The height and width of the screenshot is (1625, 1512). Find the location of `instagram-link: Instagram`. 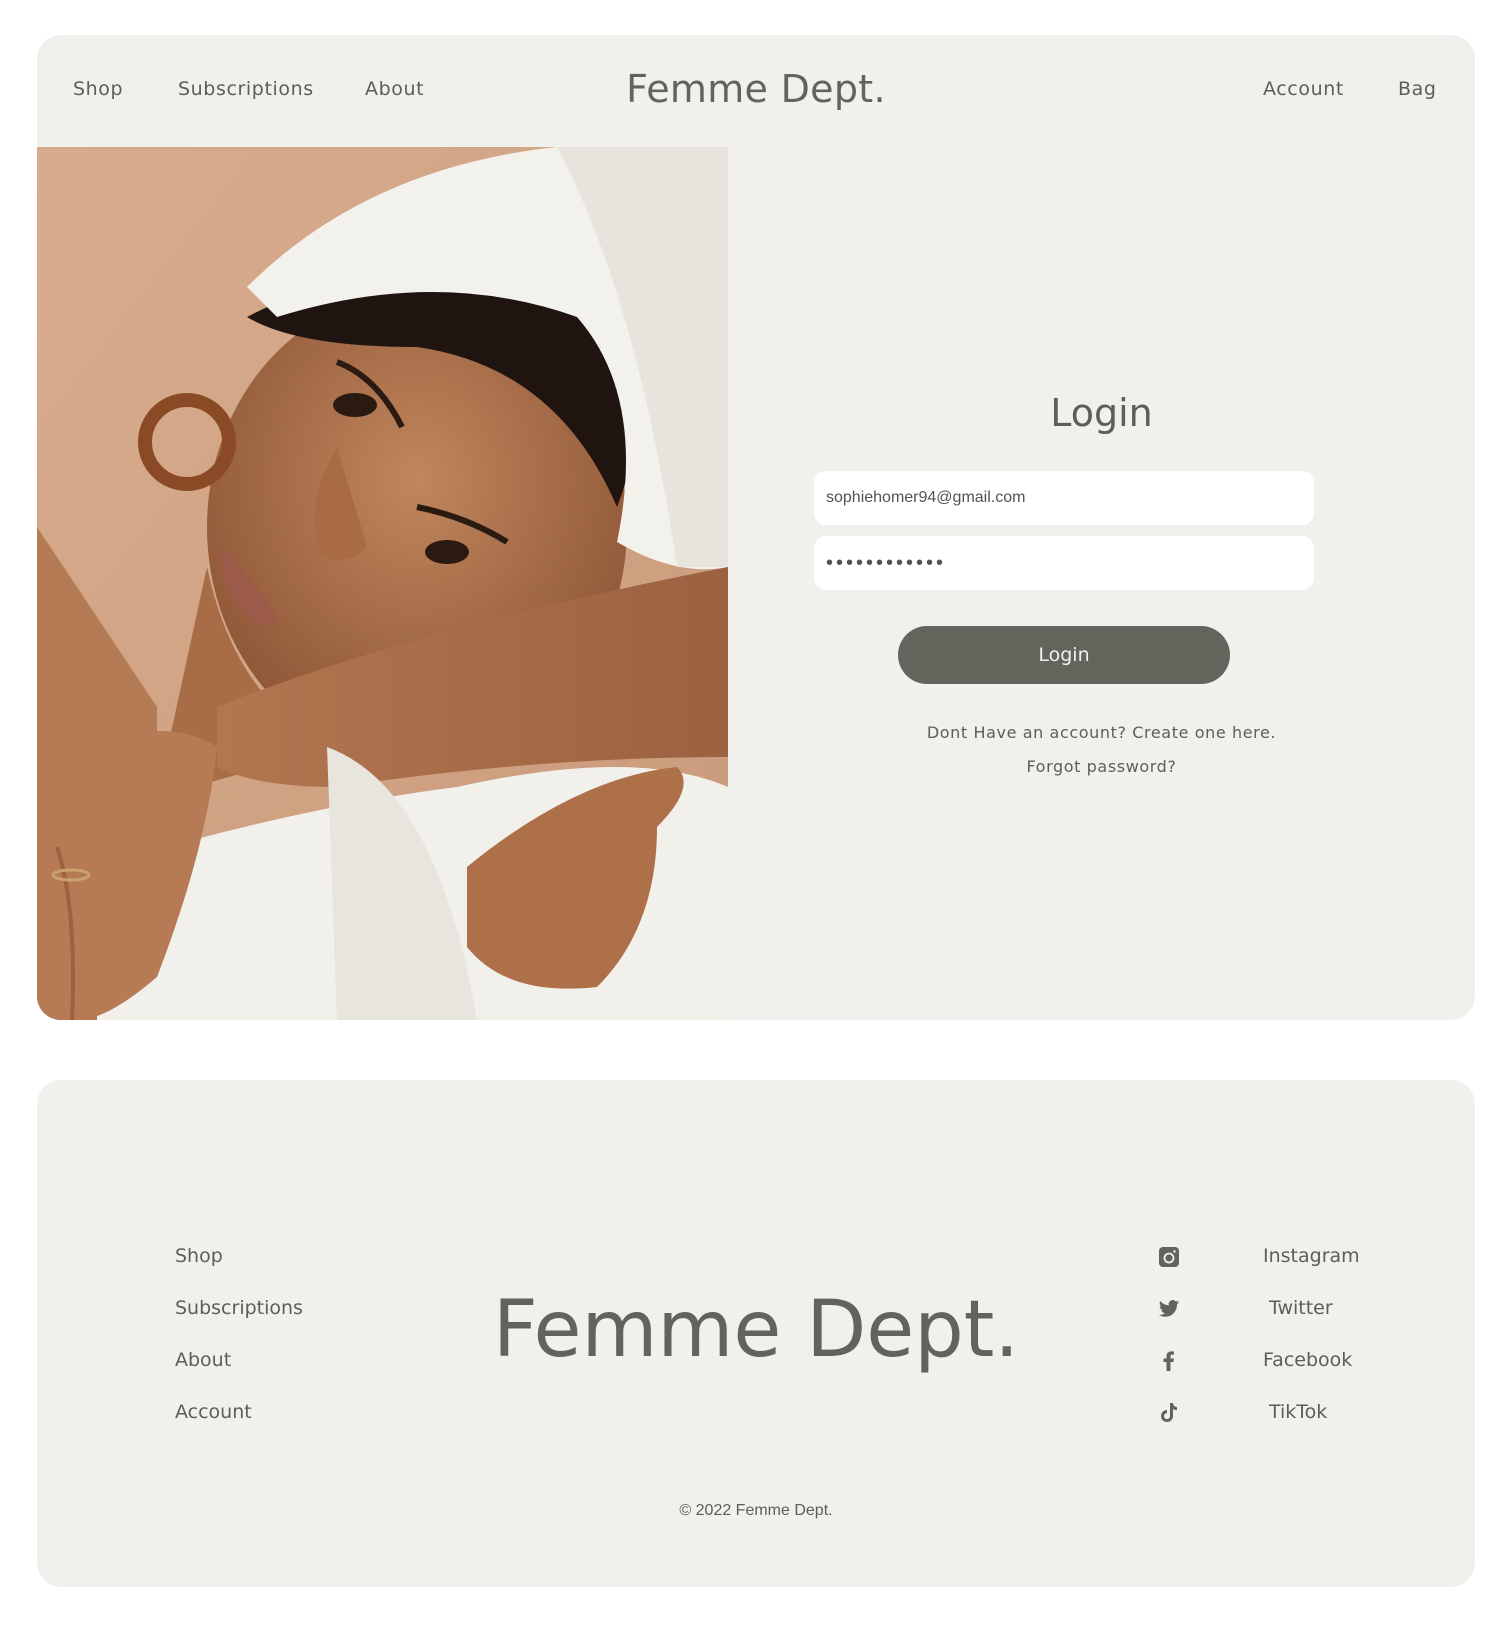

instagram-link: Instagram is located at coordinates (1311, 1256).